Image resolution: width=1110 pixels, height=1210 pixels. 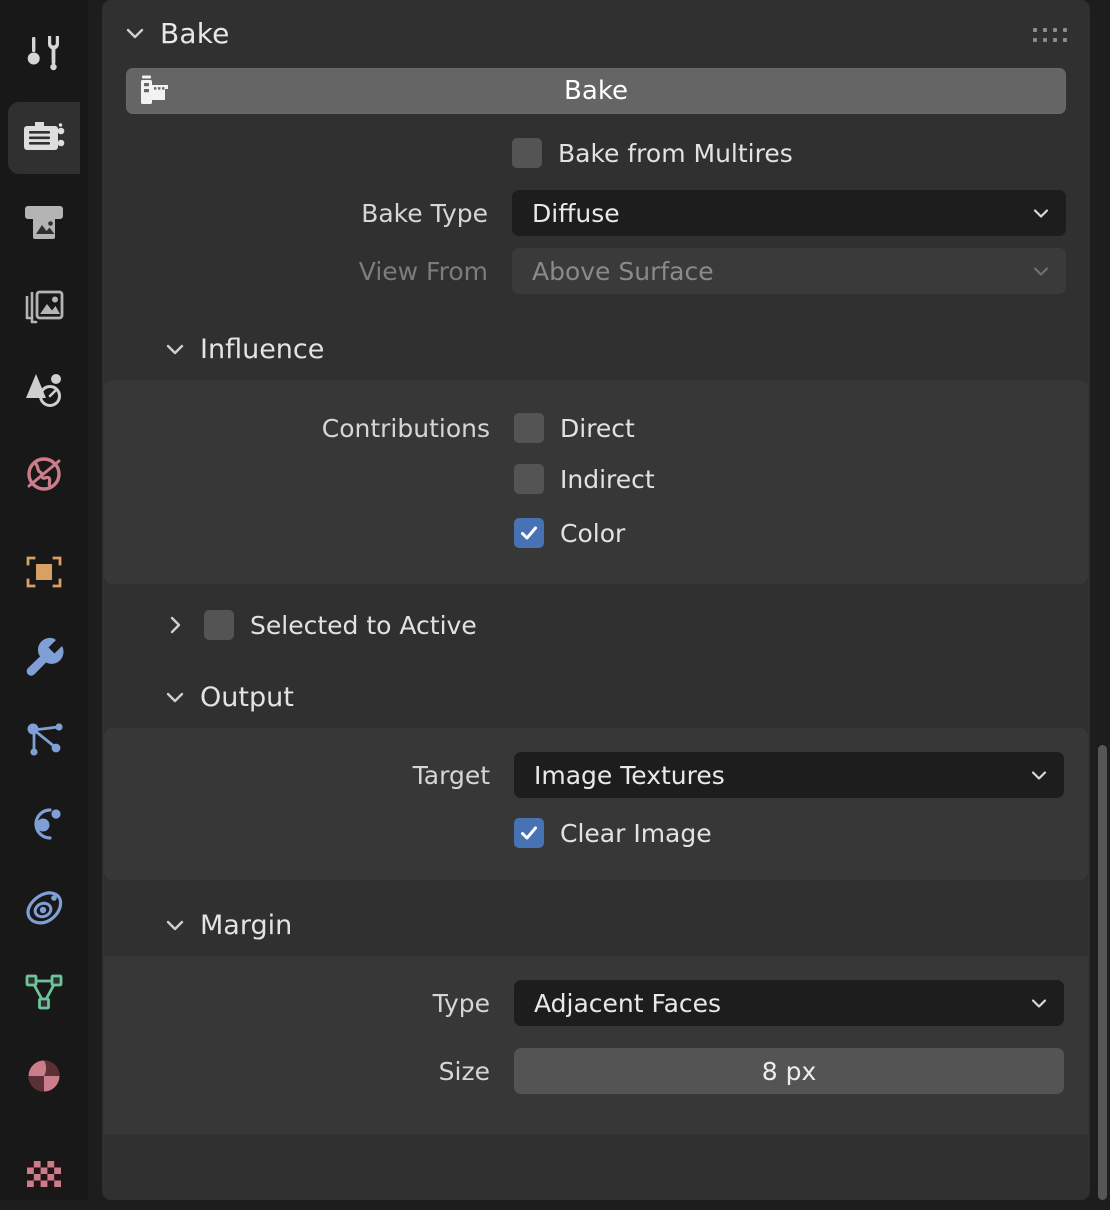 I want to click on checker-icon, so click(x=44, y=1174).